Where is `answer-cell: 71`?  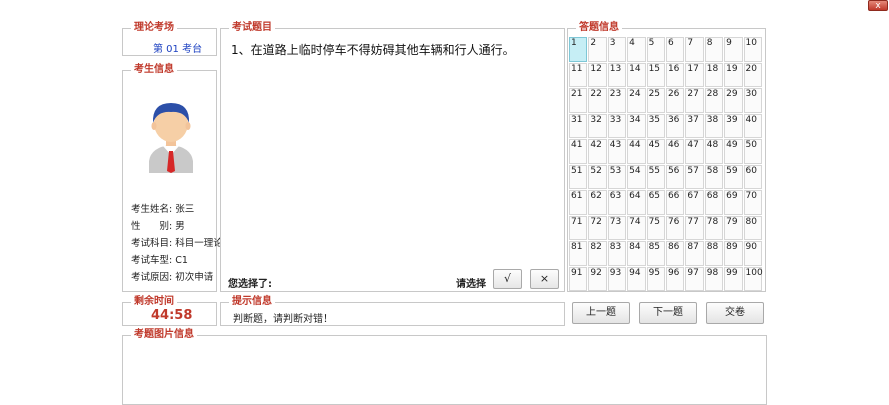
answer-cell: 71 is located at coordinates (578, 227).